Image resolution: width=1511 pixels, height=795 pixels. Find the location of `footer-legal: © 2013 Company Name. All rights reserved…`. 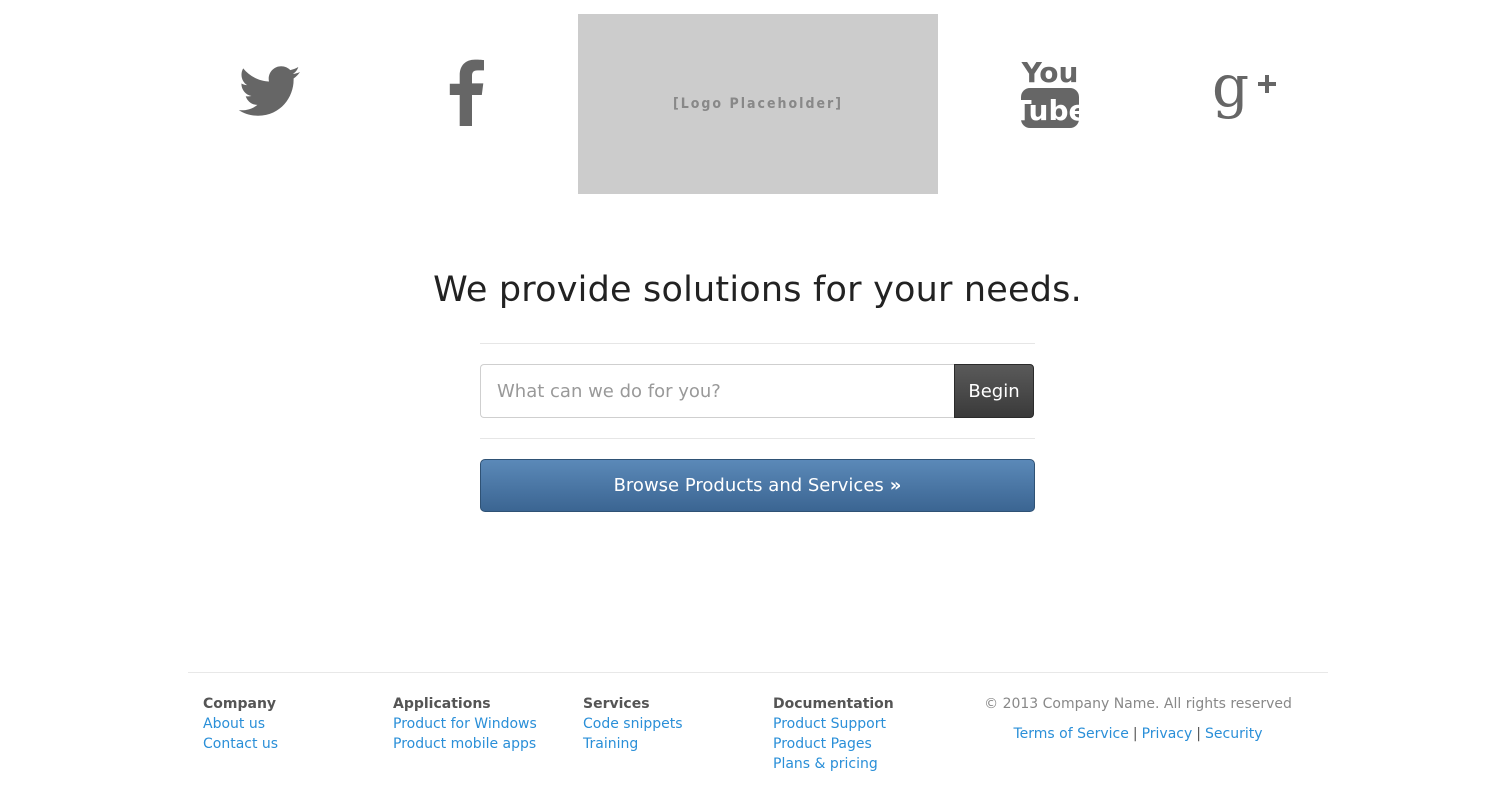

footer-legal: © 2013 Company Name. All rights reserved… is located at coordinates (1138, 719).